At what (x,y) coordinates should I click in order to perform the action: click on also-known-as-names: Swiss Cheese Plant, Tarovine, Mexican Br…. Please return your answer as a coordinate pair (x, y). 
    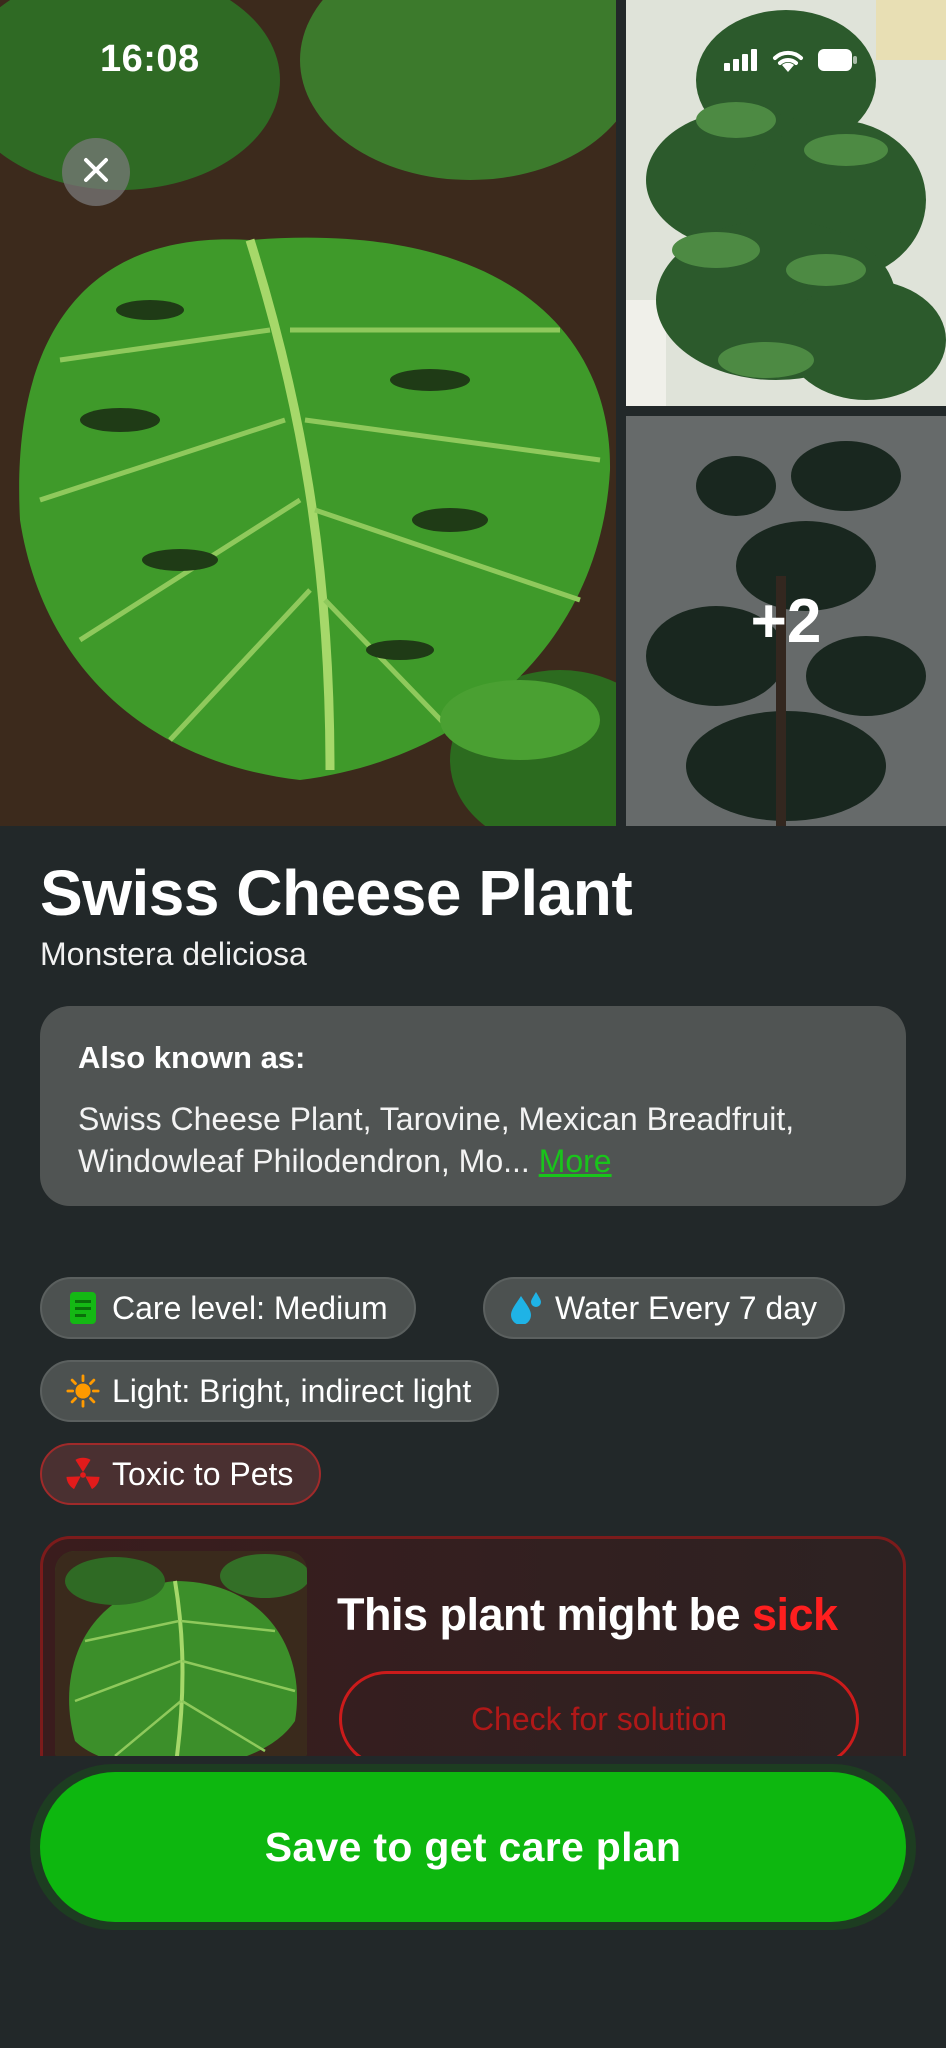
    Looking at the image, I should click on (436, 1140).